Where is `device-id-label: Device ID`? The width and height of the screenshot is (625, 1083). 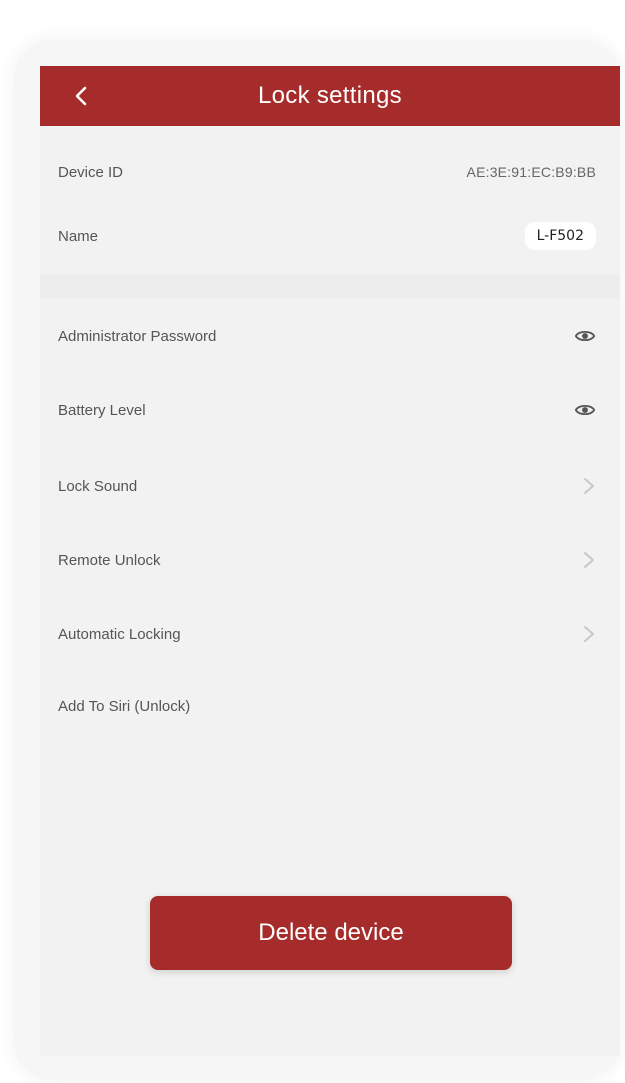 device-id-label: Device ID is located at coordinates (91, 172).